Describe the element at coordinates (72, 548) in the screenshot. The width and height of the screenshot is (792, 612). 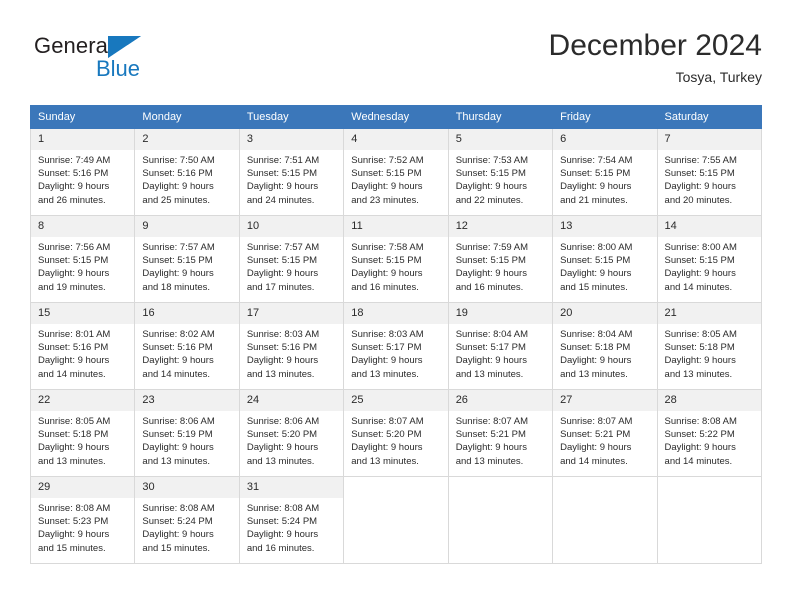
I see `daylight-text-line2: and 15 minutes.` at that location.